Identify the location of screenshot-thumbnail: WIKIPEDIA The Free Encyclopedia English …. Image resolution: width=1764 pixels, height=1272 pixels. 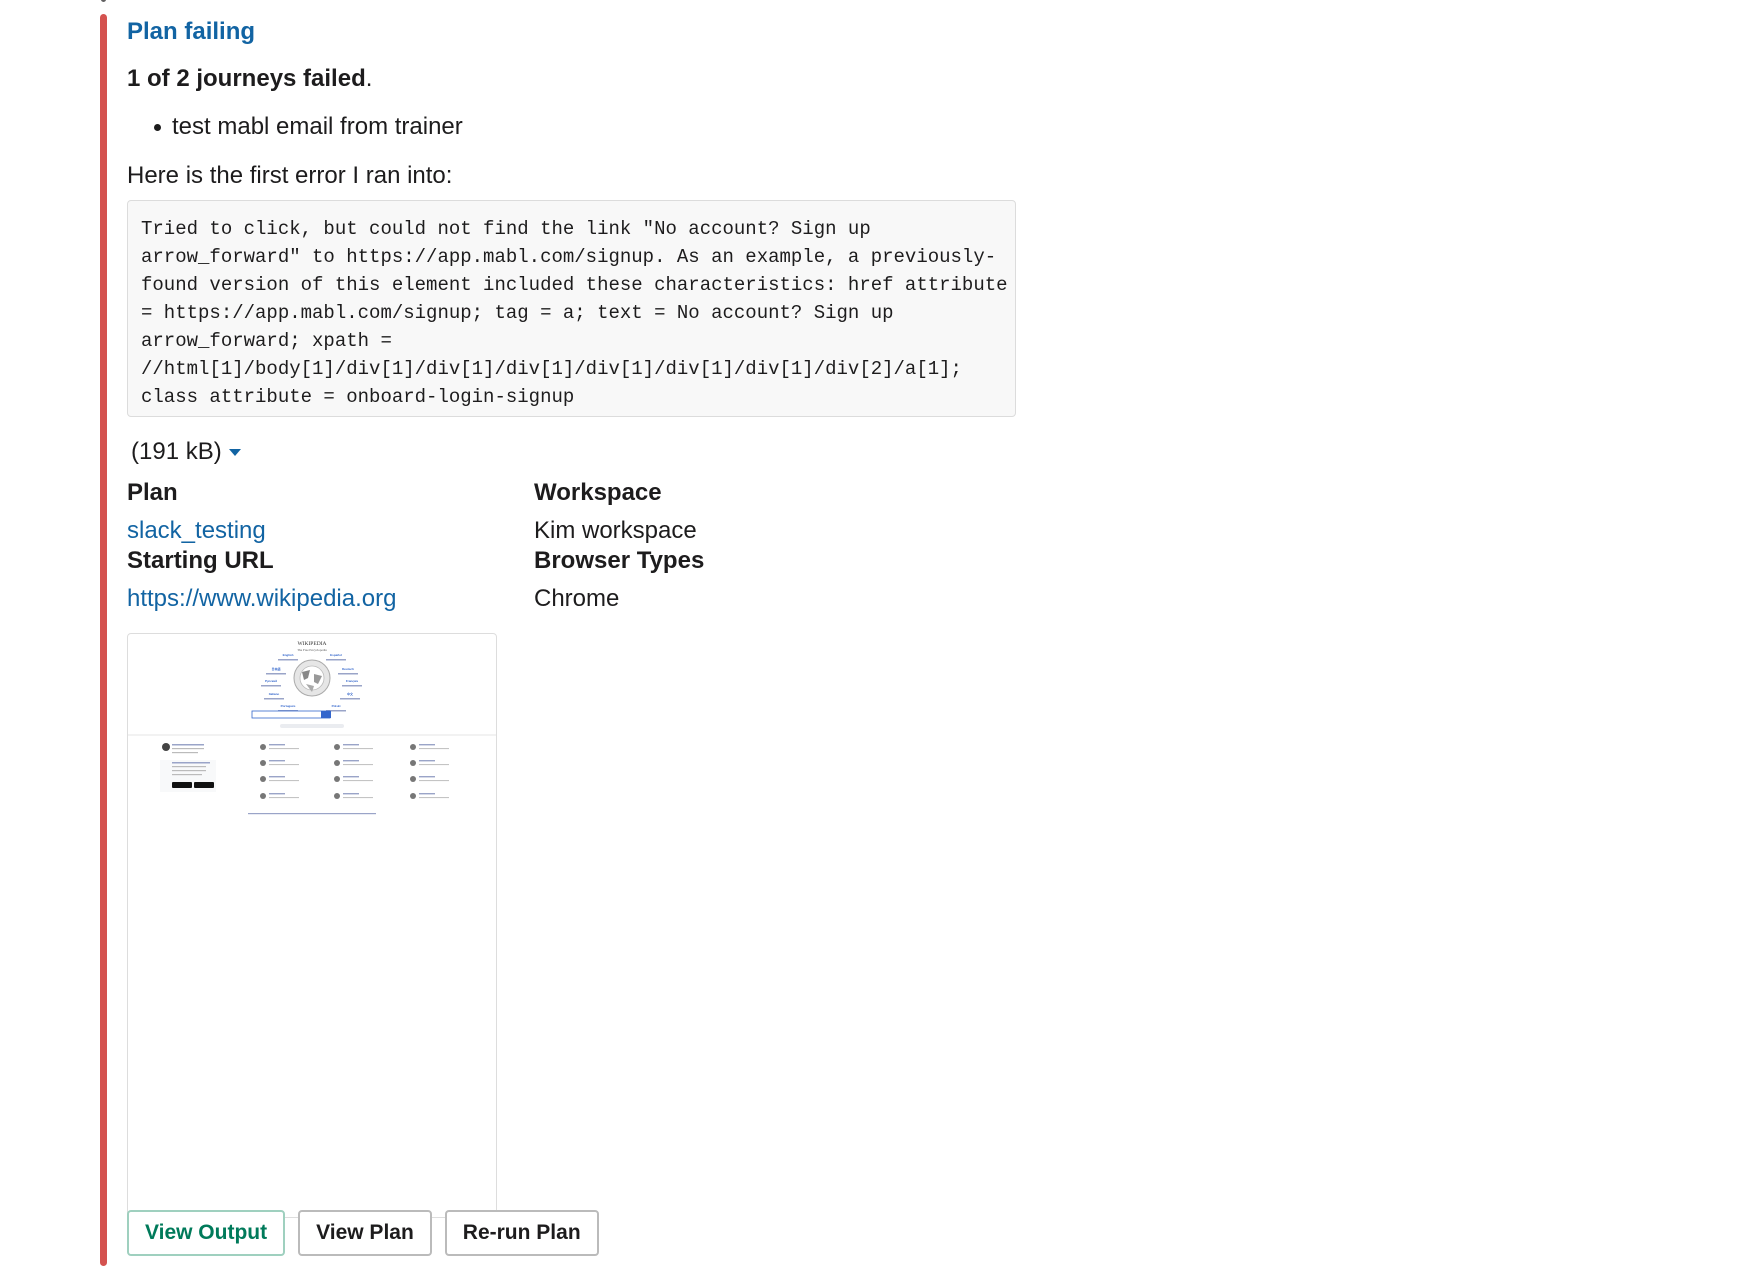
(312, 925).